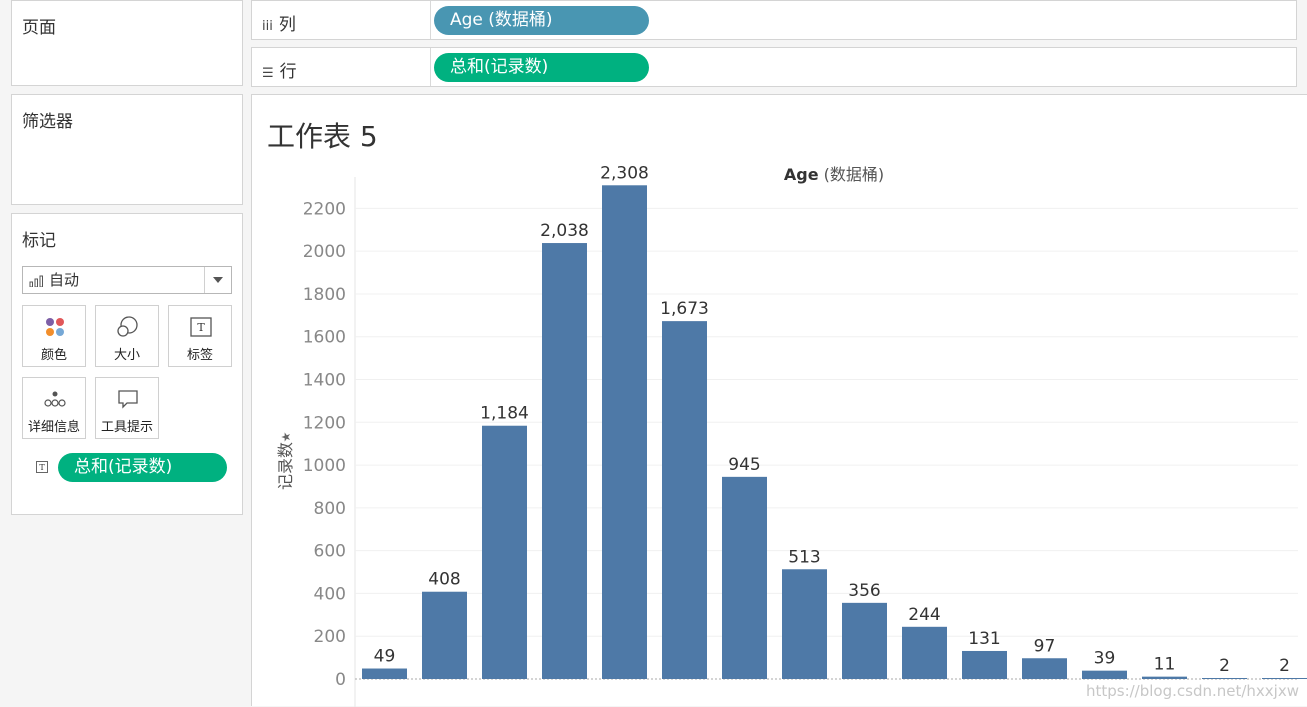 This screenshot has height=707, width=1307. What do you see at coordinates (55, 327) in the screenshot?
I see `color-icon` at bounding box center [55, 327].